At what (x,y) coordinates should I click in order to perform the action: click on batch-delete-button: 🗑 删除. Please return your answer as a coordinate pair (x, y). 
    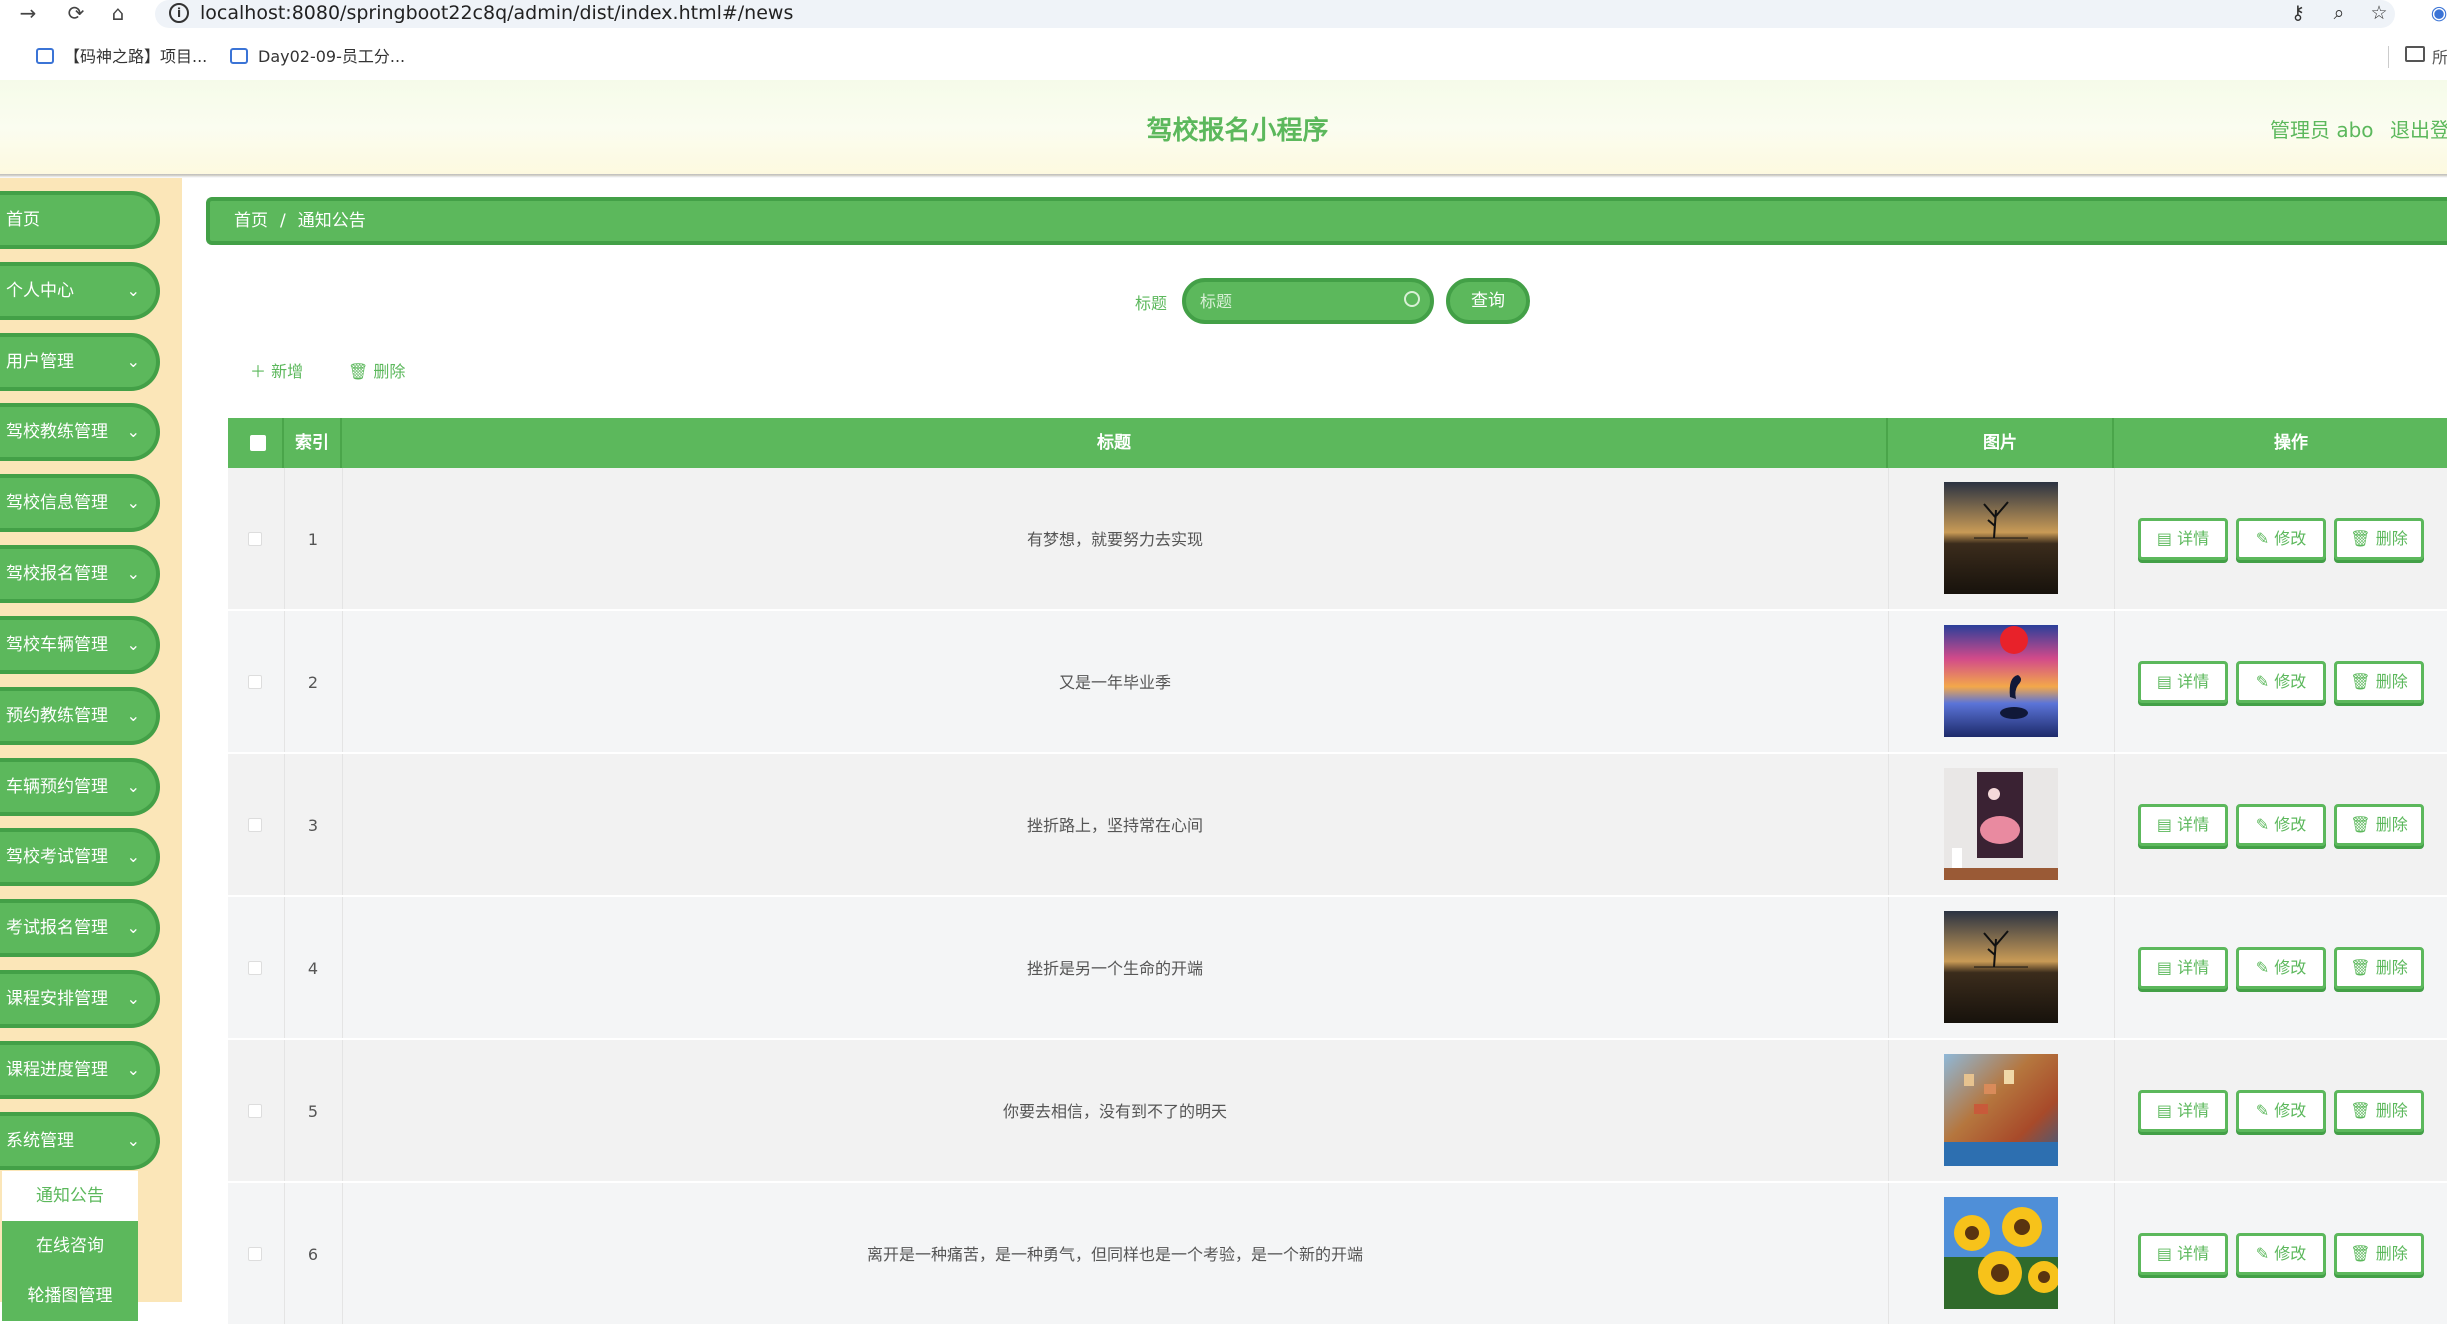
    Looking at the image, I should click on (376, 370).